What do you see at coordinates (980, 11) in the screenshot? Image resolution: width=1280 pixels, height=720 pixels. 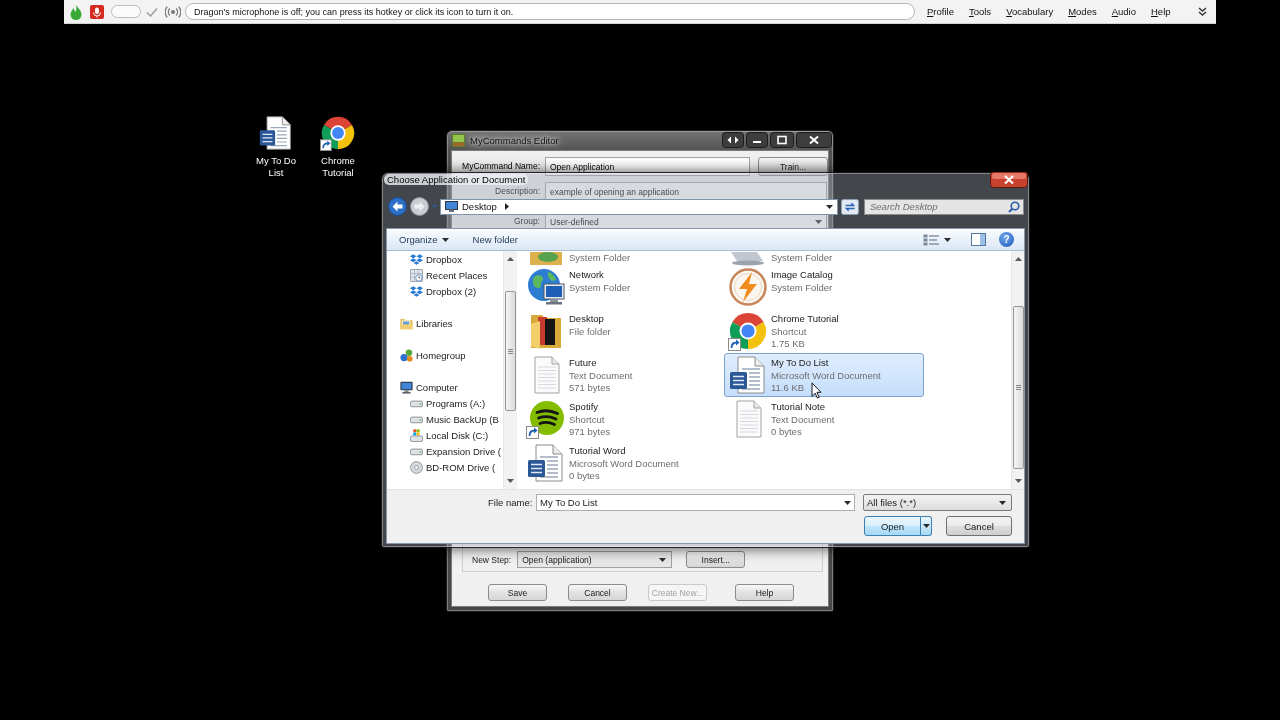 I see `menu-item: Tools` at bounding box center [980, 11].